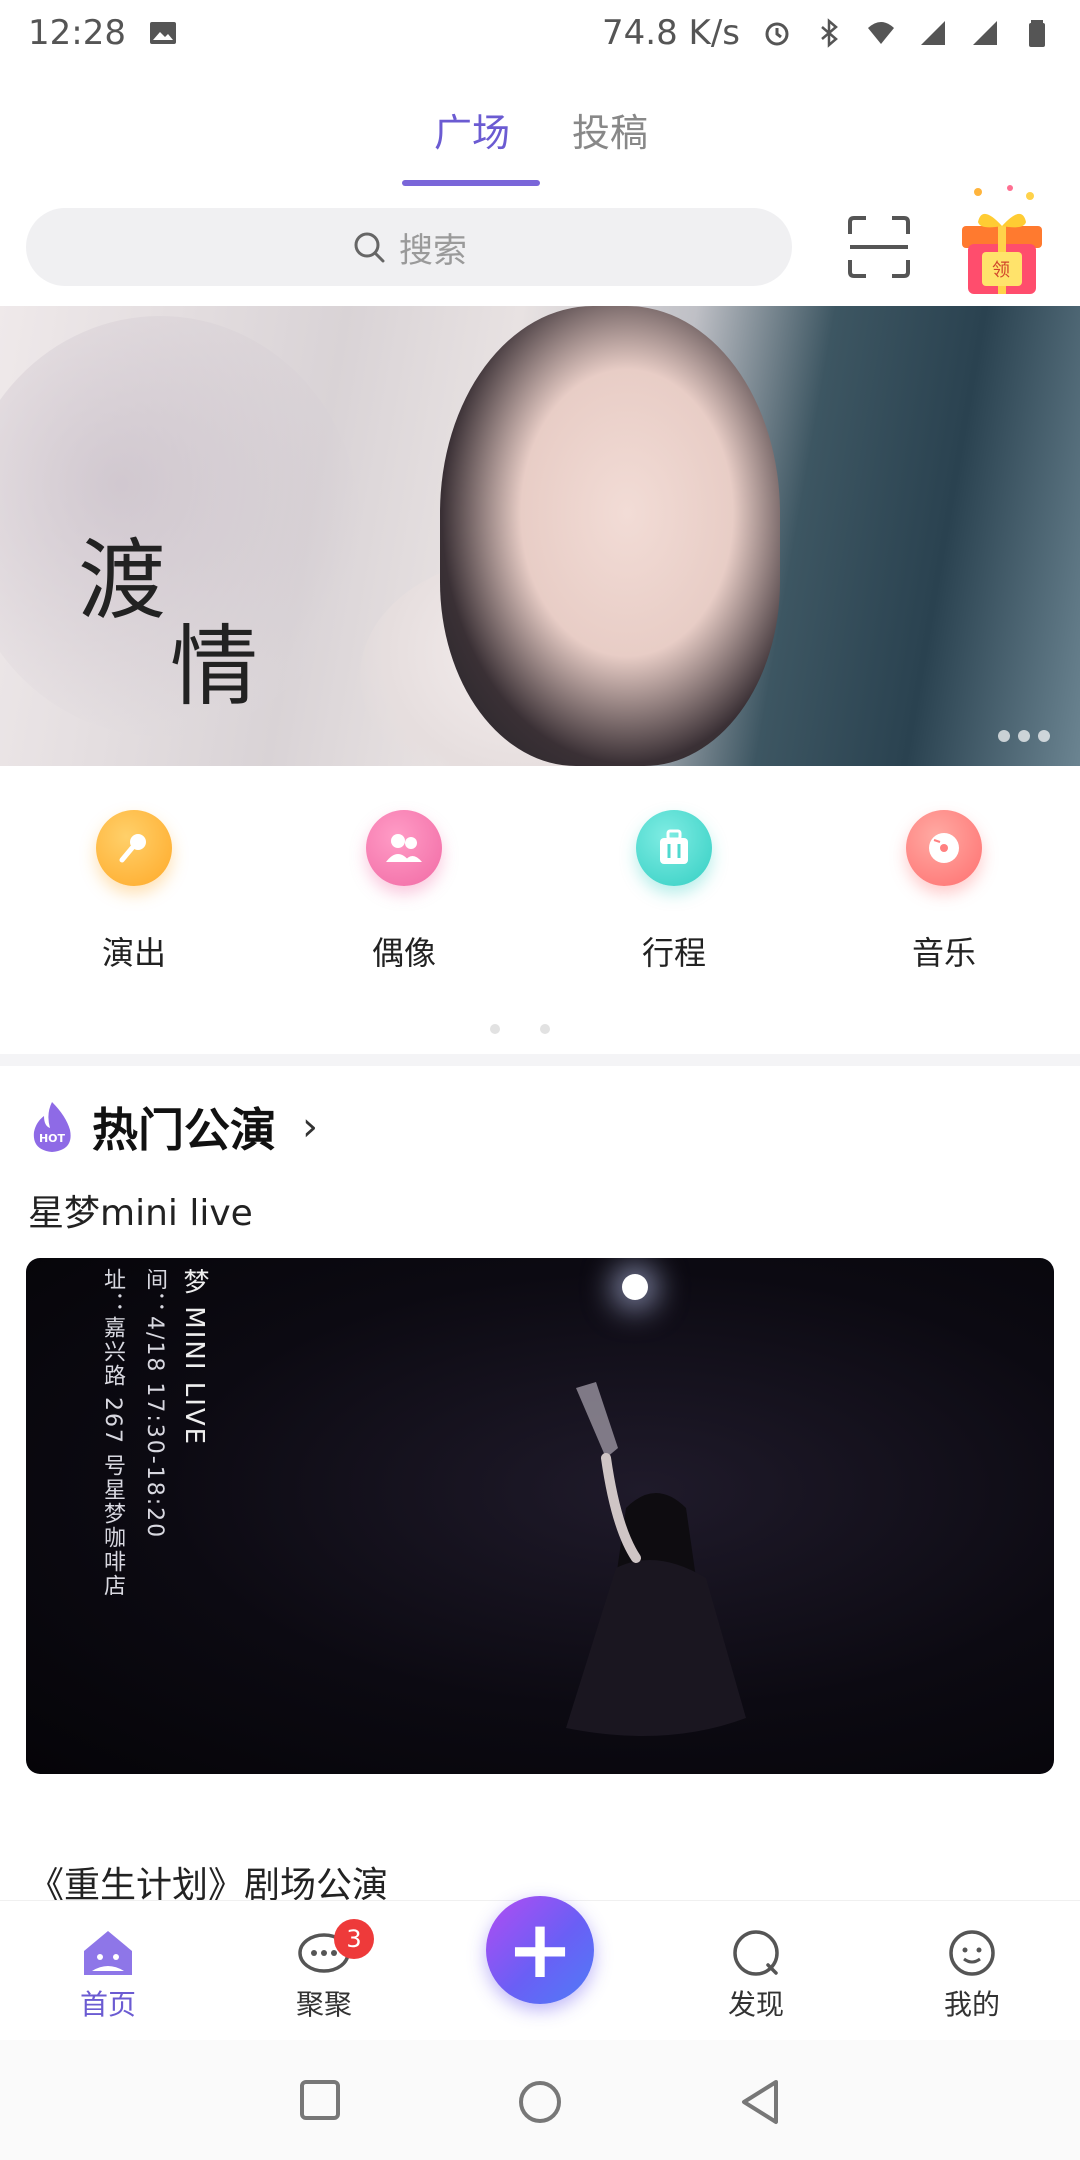 This screenshot has width=1080, height=2160. What do you see at coordinates (107, 2004) in the screenshot?
I see `nav-label: 首页` at bounding box center [107, 2004].